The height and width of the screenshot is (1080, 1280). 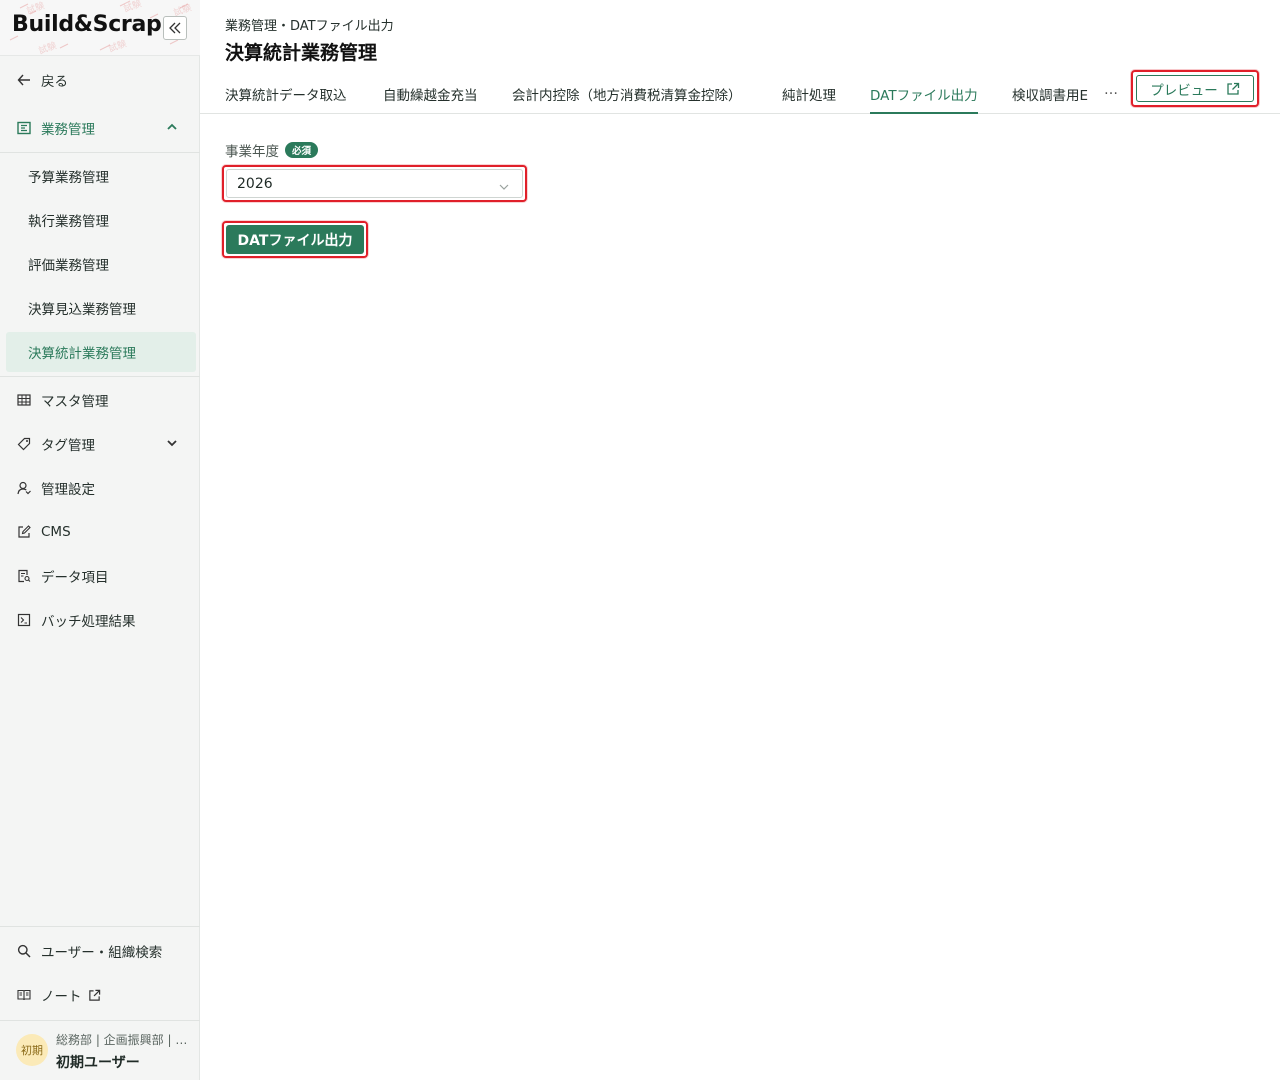 What do you see at coordinates (302, 150) in the screenshot?
I see `required-badge: 必須` at bounding box center [302, 150].